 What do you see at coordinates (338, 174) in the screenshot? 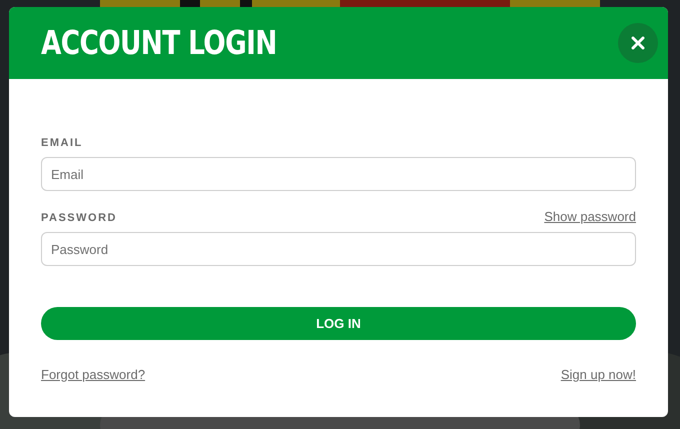
I see `input-field: Email` at bounding box center [338, 174].